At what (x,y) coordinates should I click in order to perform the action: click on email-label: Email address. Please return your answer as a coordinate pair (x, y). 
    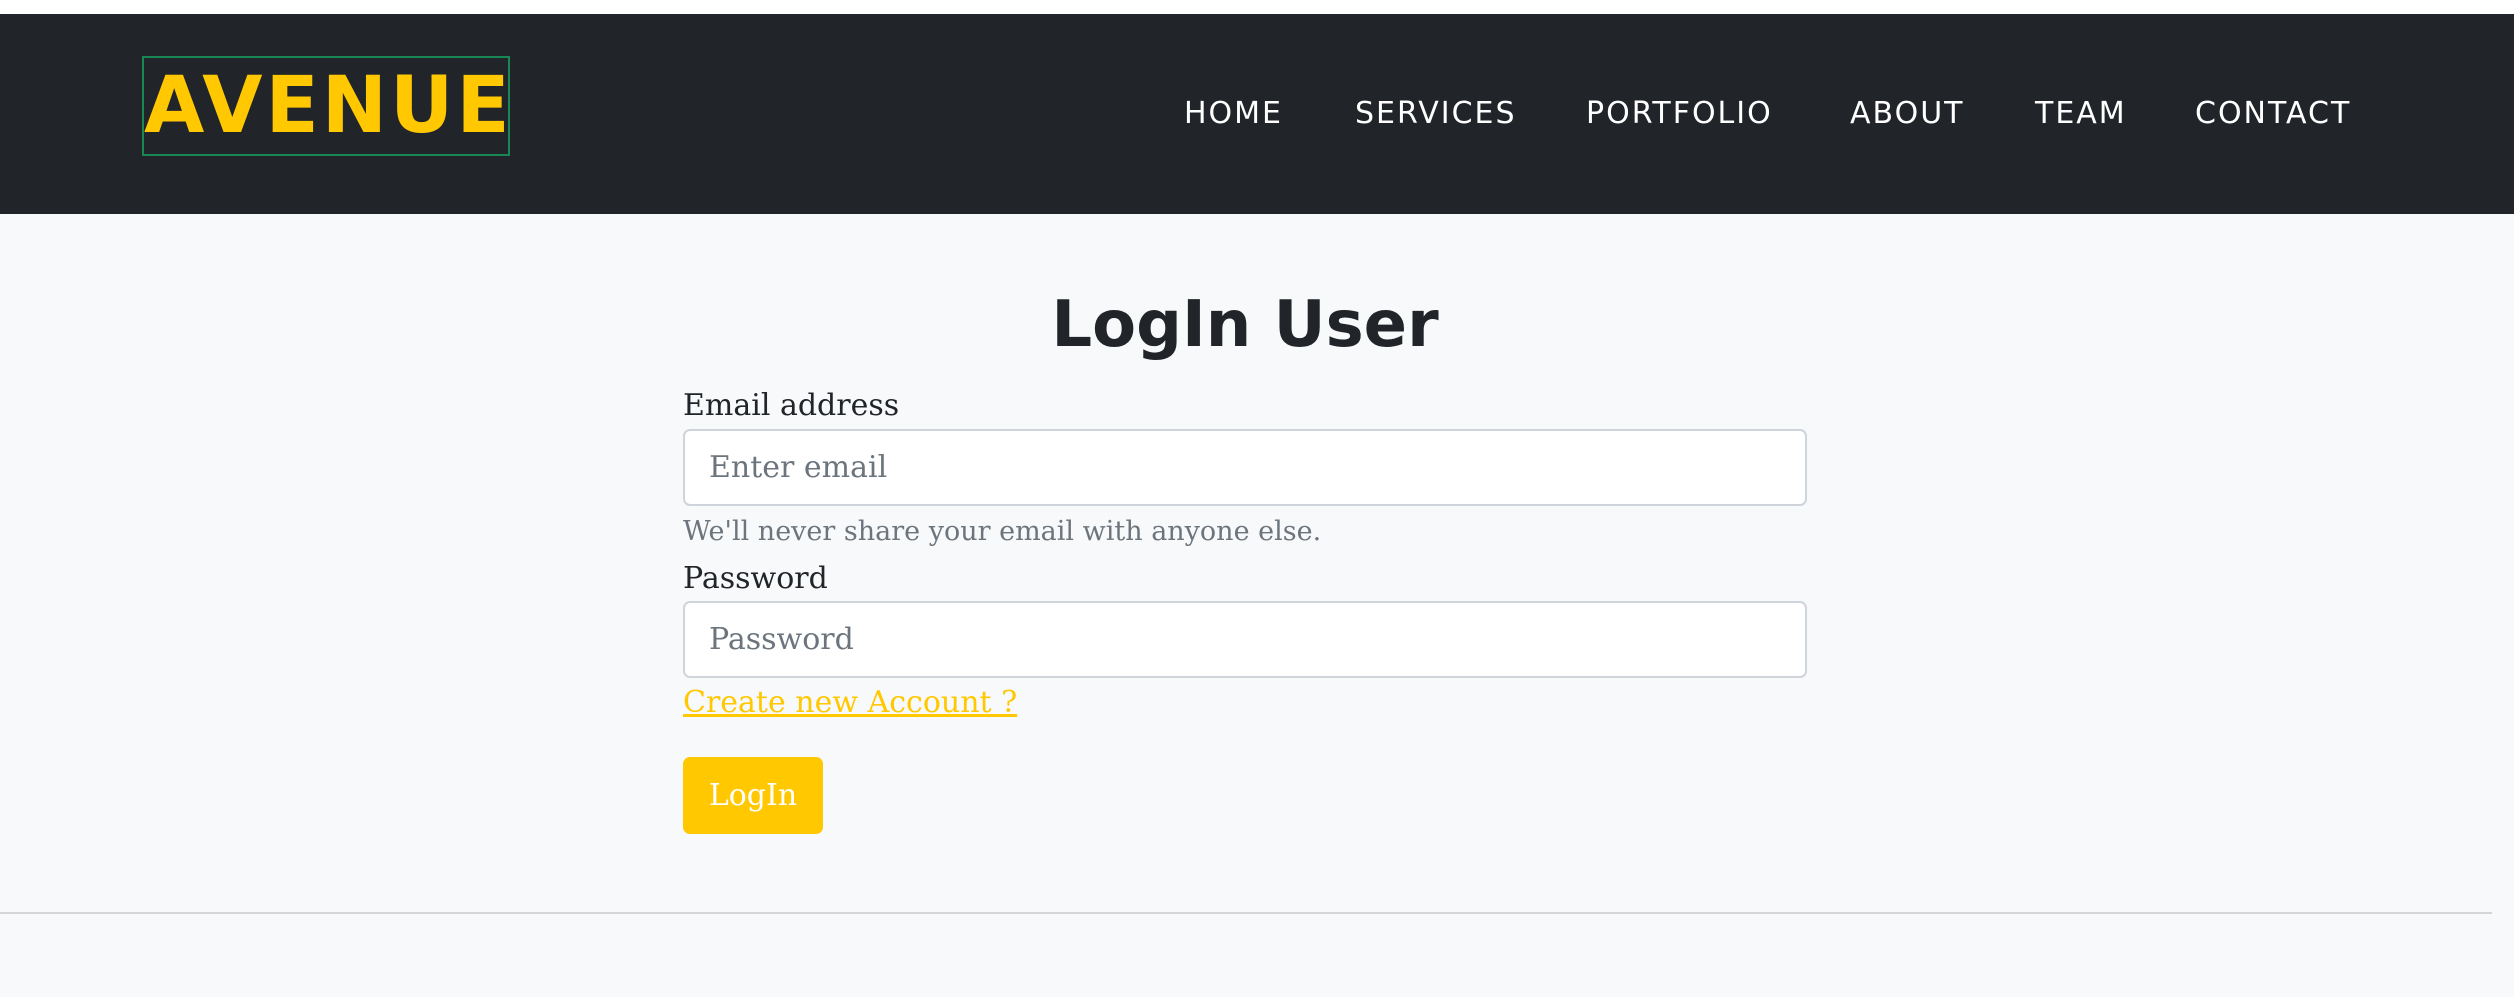
    Looking at the image, I should click on (791, 405).